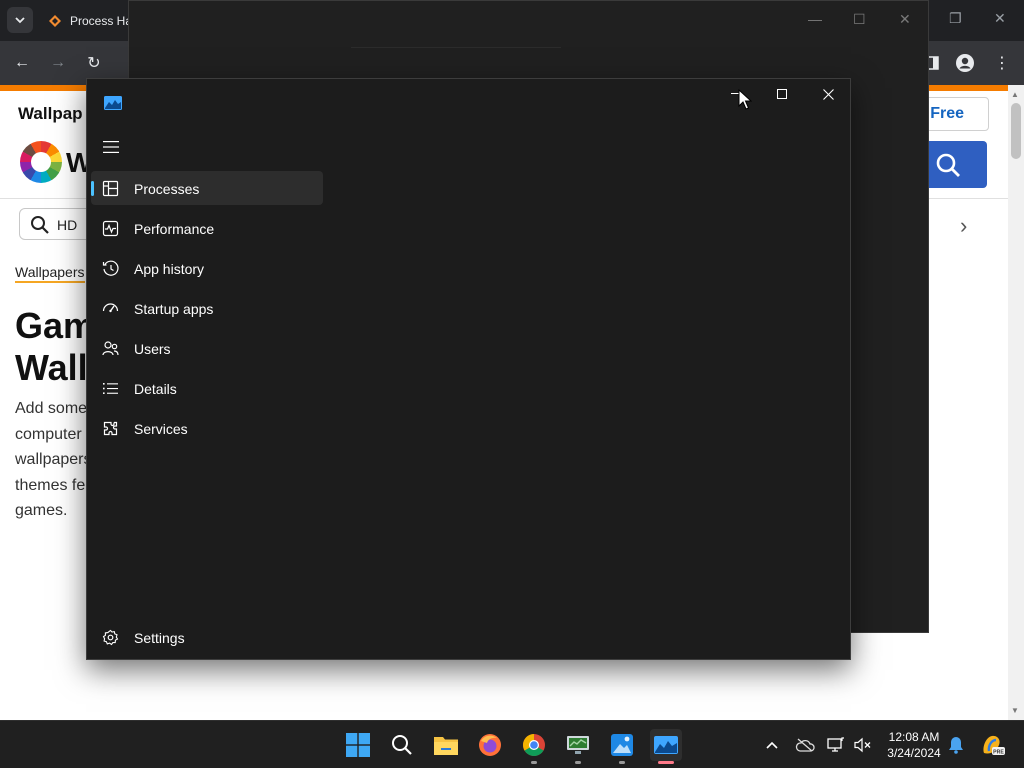 The height and width of the screenshot is (768, 1024). Describe the element at coordinates (51, 408) in the screenshot. I see `description-line: Add some` at that location.